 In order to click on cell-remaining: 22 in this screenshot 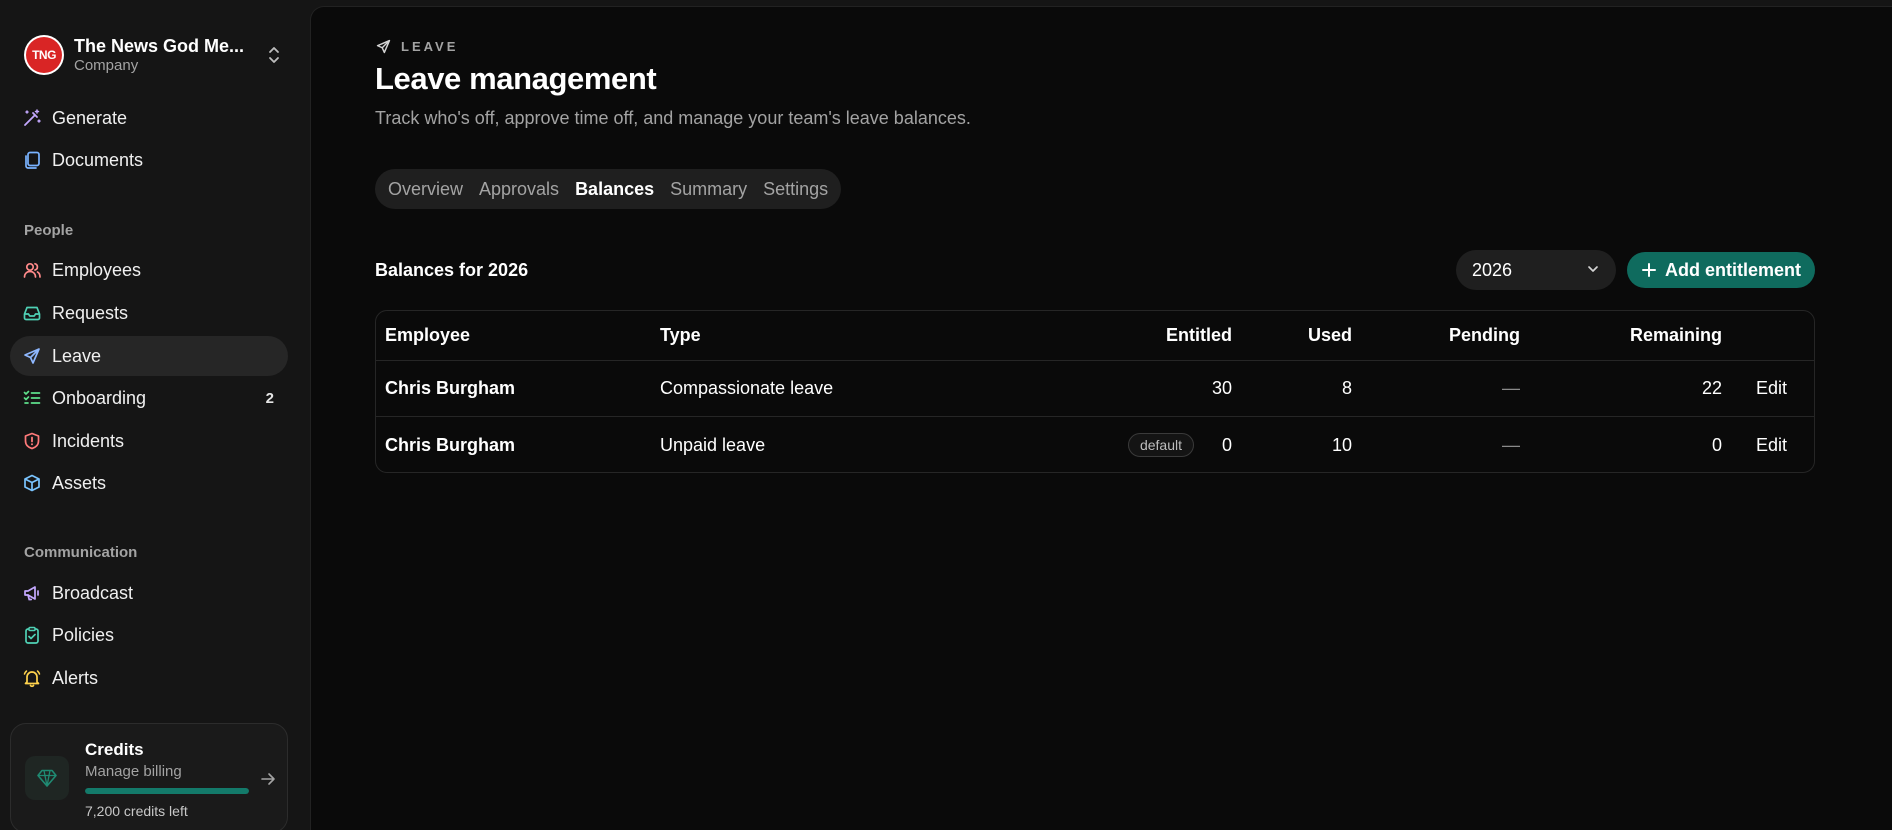, I will do `click(1711, 388)`.